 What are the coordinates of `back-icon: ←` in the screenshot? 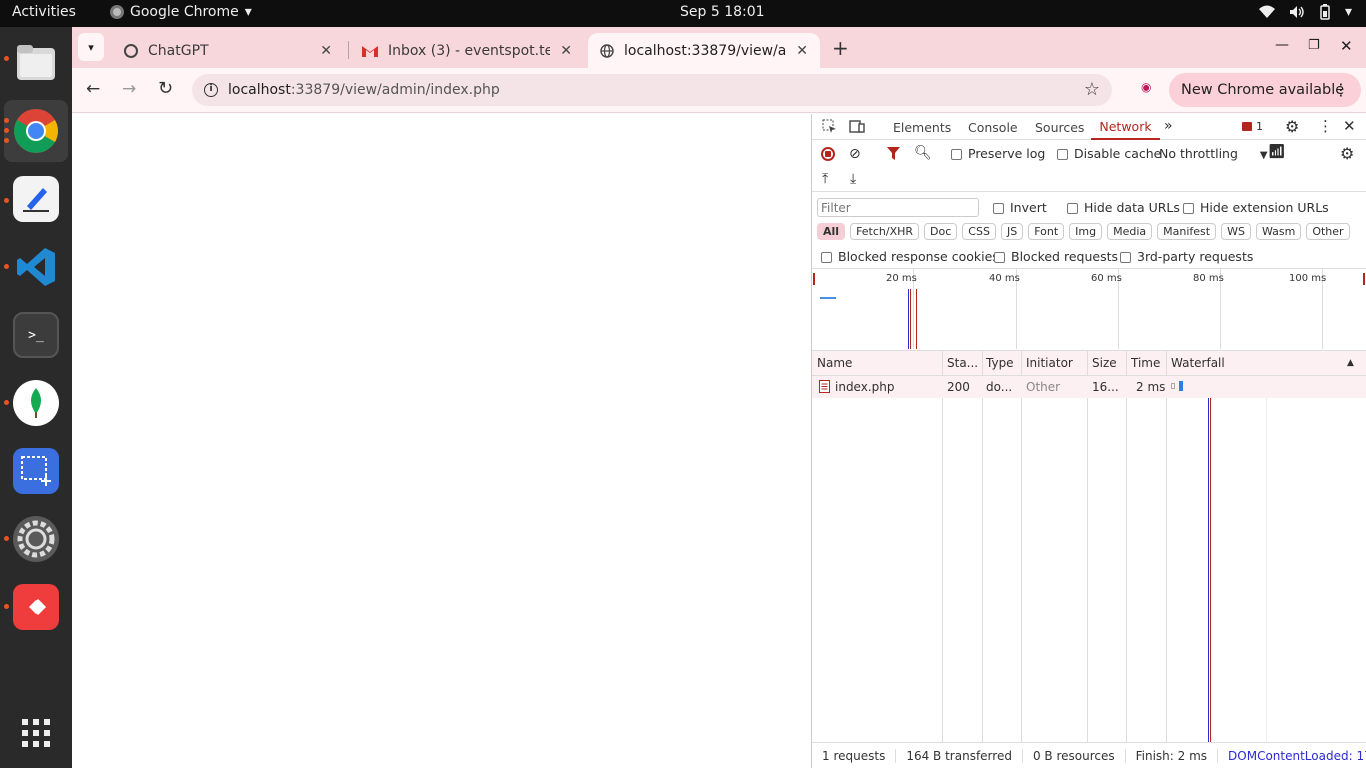 It's located at (93, 89).